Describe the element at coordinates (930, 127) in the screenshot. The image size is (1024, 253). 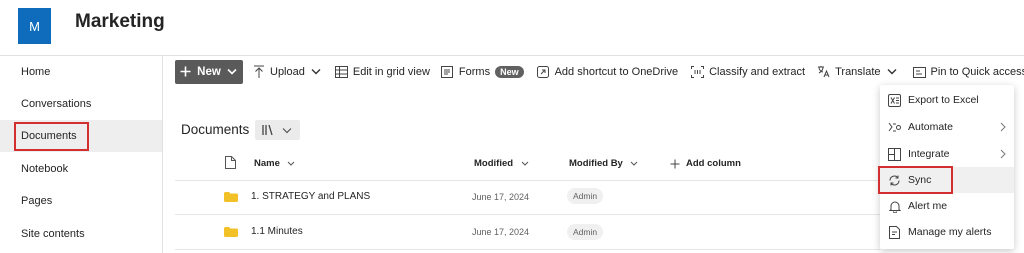
I see `menu-item-label: Automate` at that location.